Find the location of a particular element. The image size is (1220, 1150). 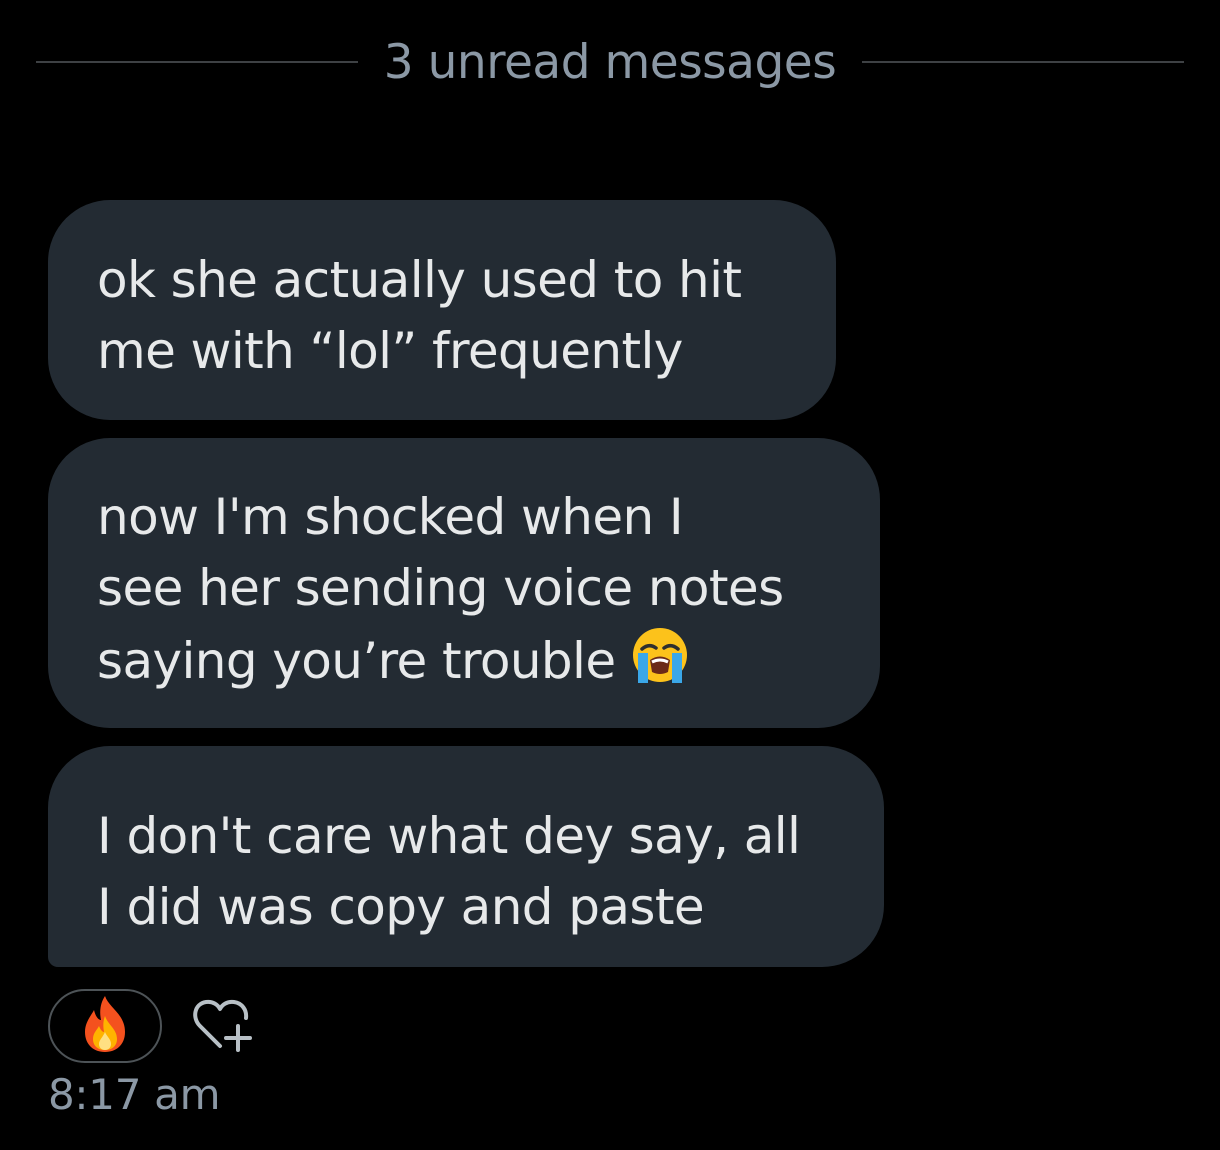

unread-messages-label: 3 unread messages is located at coordinates (610, 62).